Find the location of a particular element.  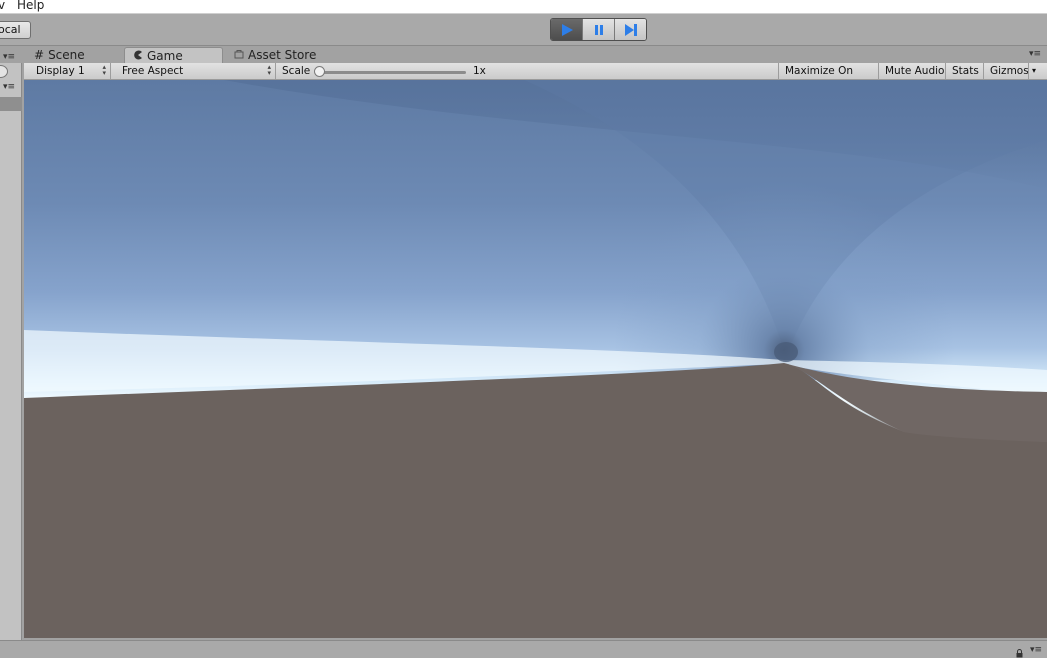

pivot-rotation-button: ocal is located at coordinates (15, 30).